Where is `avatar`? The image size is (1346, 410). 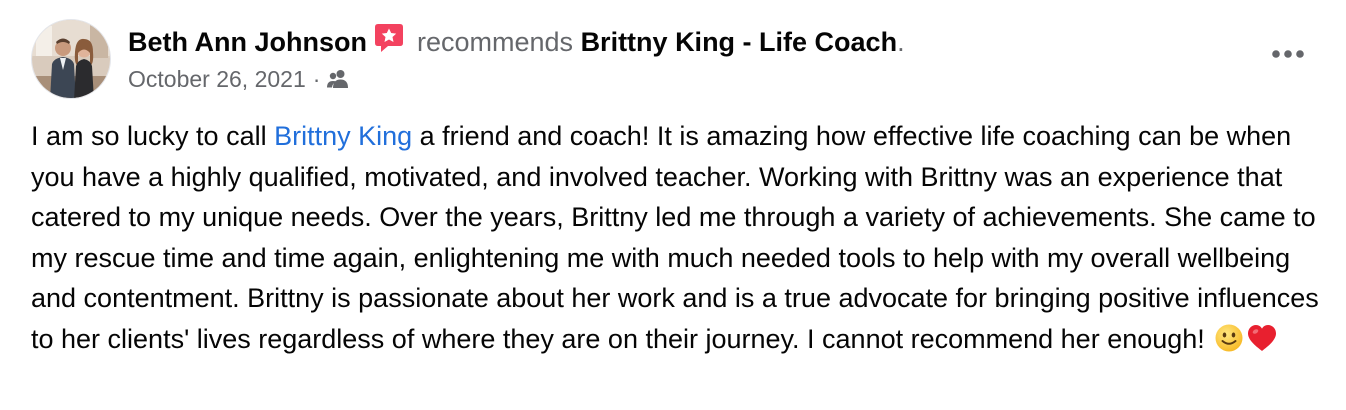
avatar is located at coordinates (71, 59).